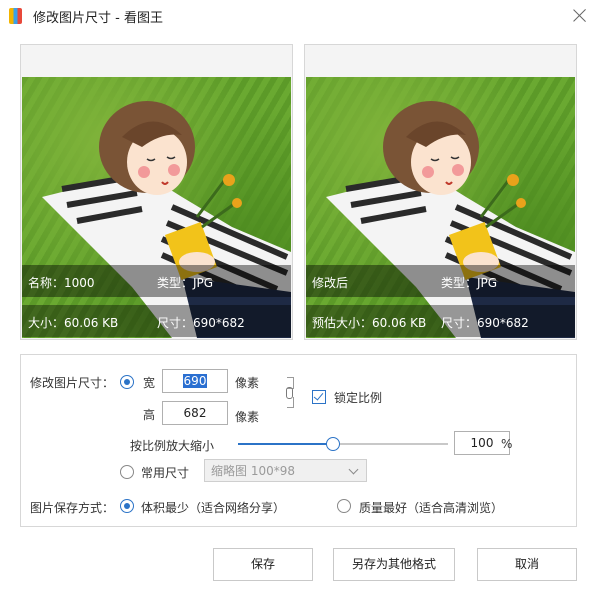  I want to click on cancel-button: 取消, so click(527, 564).